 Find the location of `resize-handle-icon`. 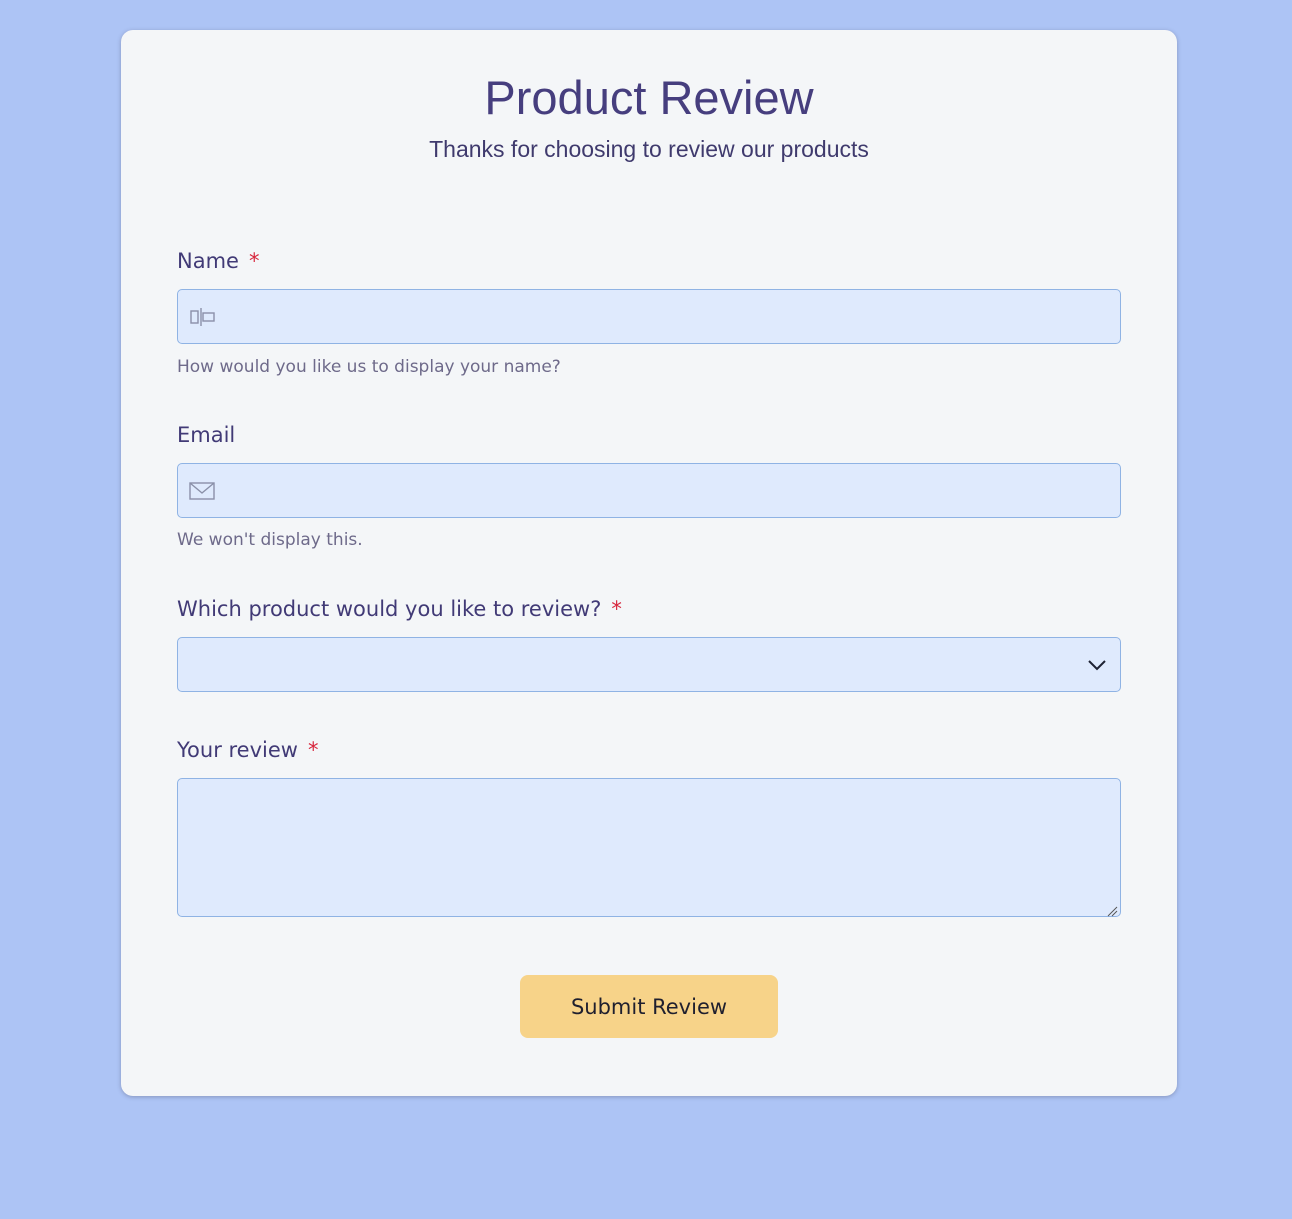

resize-handle-icon is located at coordinates (1112, 909).